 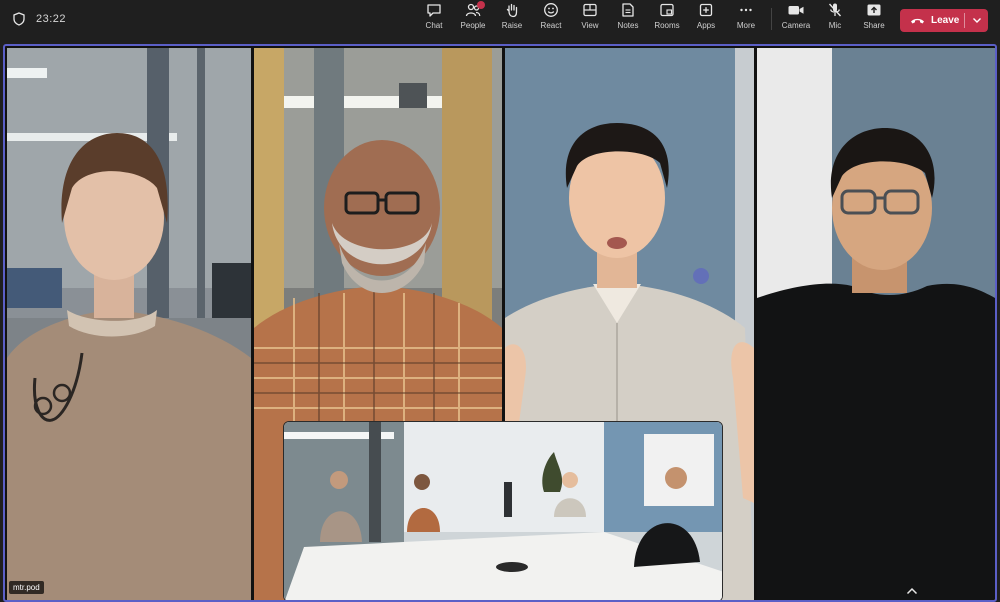 I want to click on notes-icon, so click(x=628, y=10).